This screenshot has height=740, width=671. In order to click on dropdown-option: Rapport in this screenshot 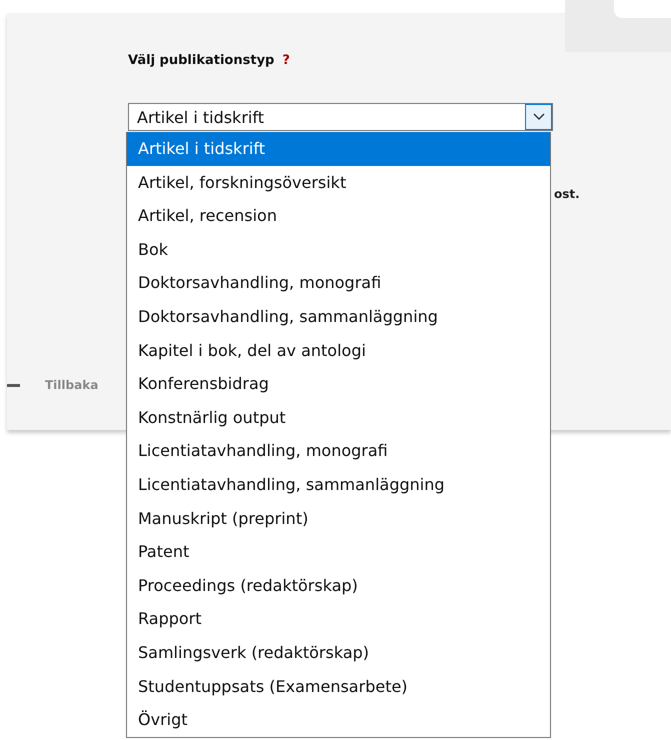, I will do `click(338, 619)`.